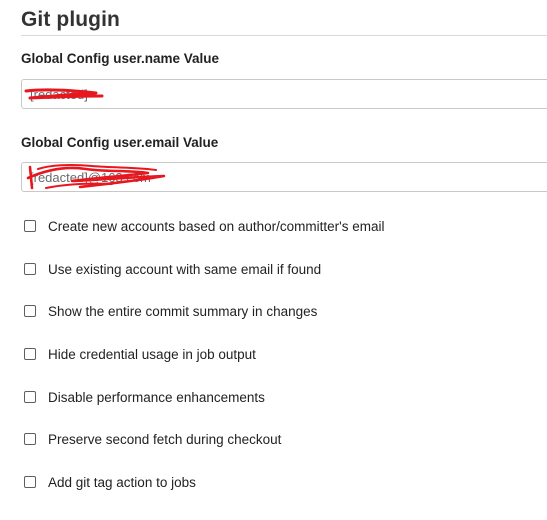 The height and width of the screenshot is (520, 547). What do you see at coordinates (152, 354) in the screenshot?
I see `checkbox-label: Hide credential usage in job output` at bounding box center [152, 354].